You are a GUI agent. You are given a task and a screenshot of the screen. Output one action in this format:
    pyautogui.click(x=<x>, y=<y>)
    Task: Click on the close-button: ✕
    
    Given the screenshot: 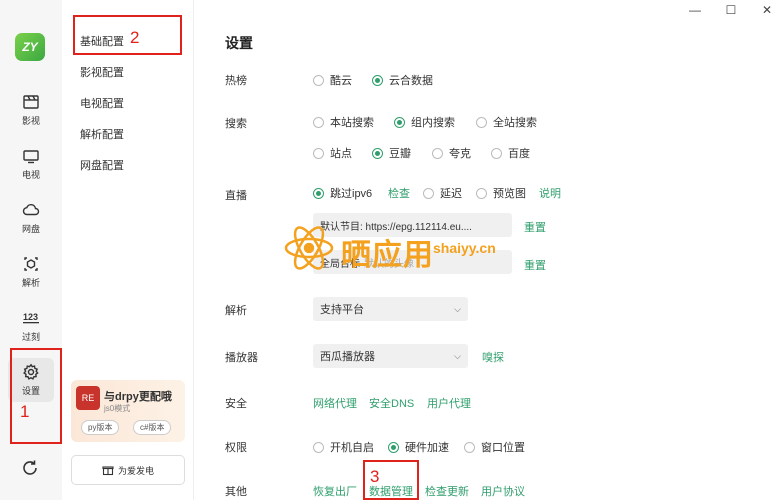 What is the action you would take?
    pyautogui.click(x=767, y=10)
    